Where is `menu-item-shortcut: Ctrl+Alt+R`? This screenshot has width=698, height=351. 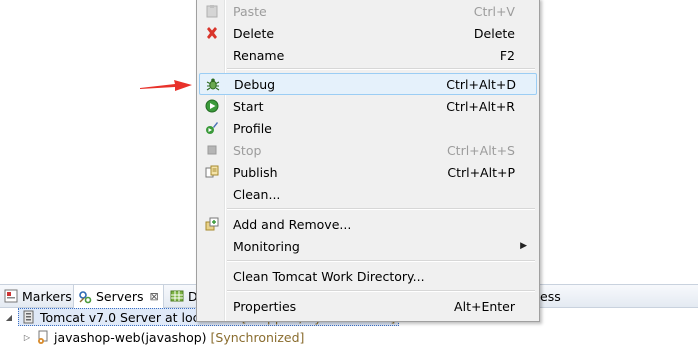
menu-item-shortcut: Ctrl+Alt+R is located at coordinates (480, 106).